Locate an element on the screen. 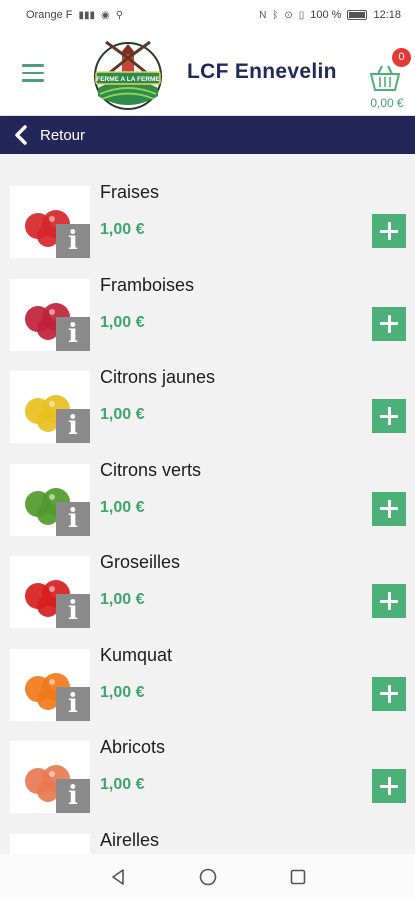 Image resolution: width=415 pixels, height=900 pixels. status-bar: Orange F ▮▮▮ ◉ ⚲ N ᛒ ⊙ ▯ 100 % 12:18 is located at coordinates (207, 15).